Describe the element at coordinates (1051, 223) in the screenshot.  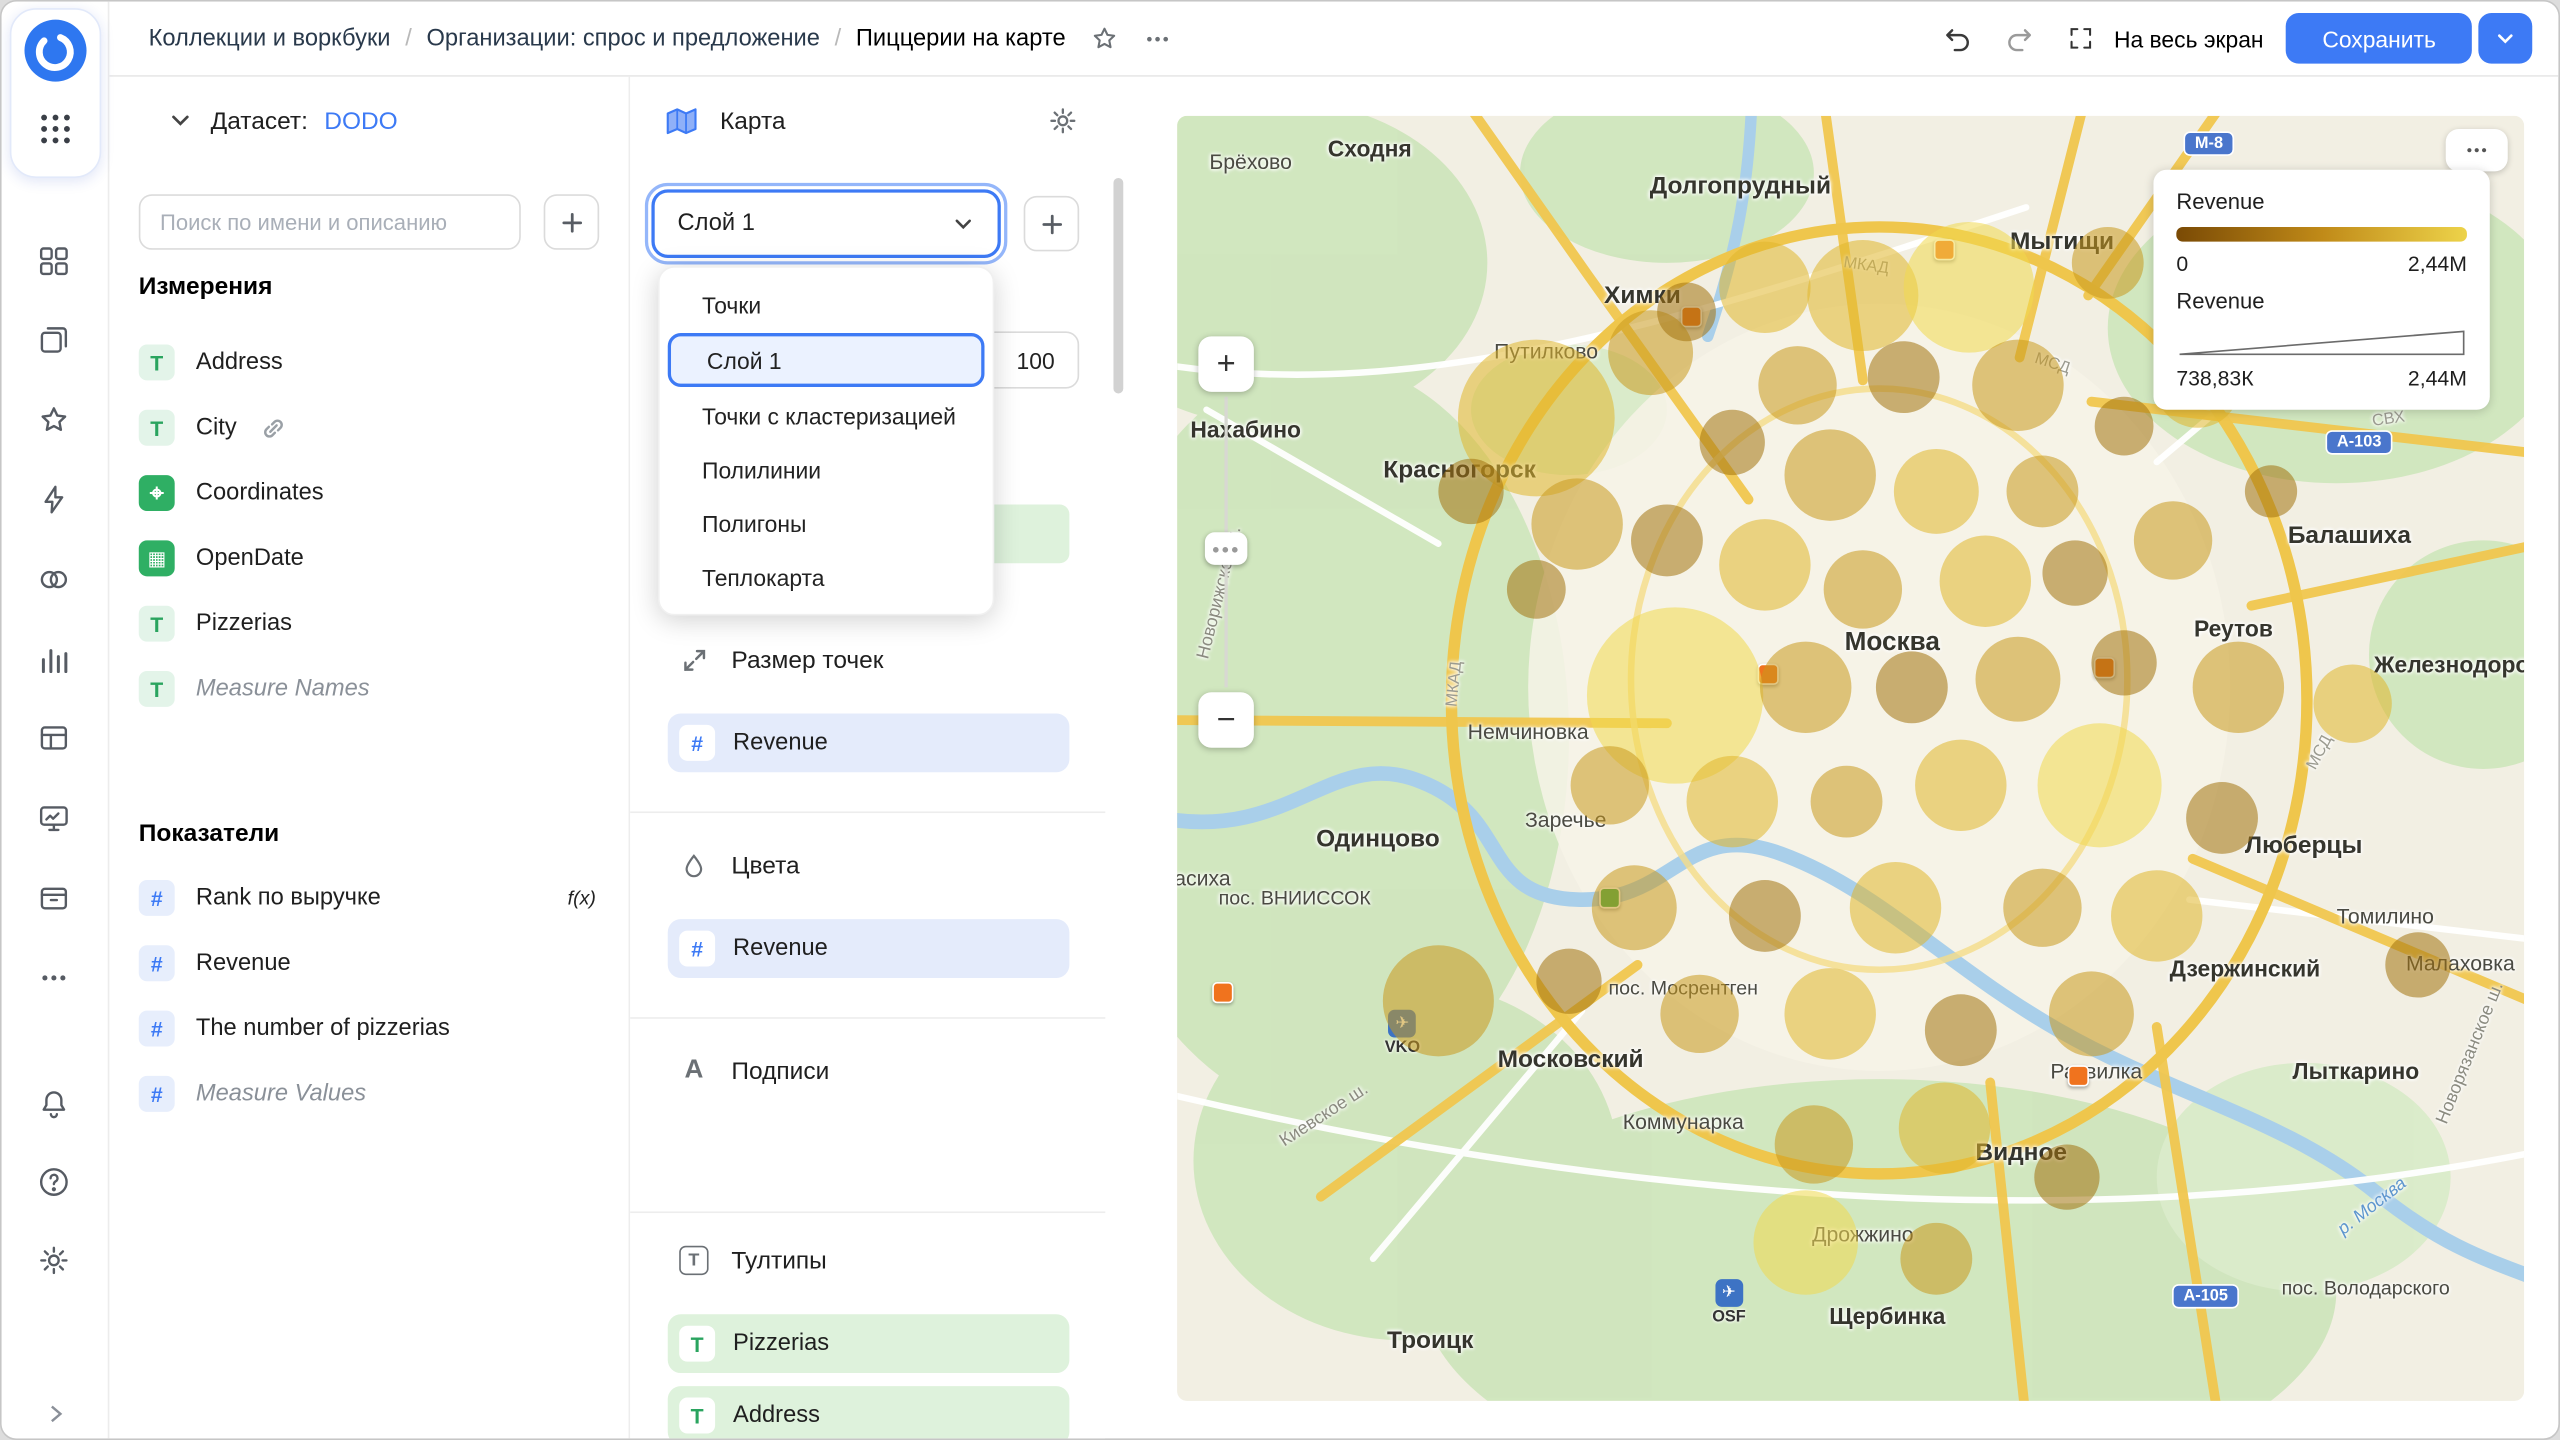
I see `add-layer-button` at that location.